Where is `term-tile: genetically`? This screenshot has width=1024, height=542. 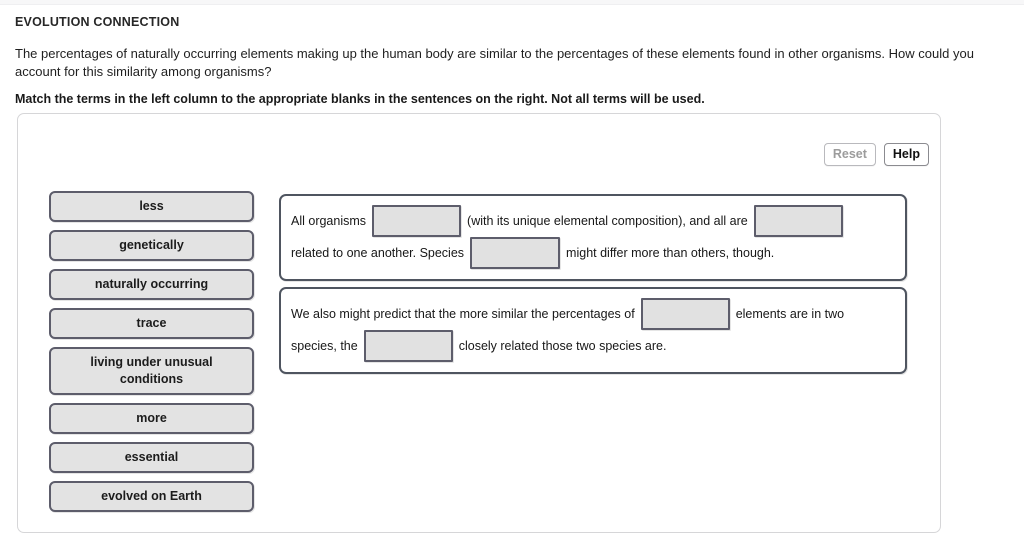 term-tile: genetically is located at coordinates (151, 245).